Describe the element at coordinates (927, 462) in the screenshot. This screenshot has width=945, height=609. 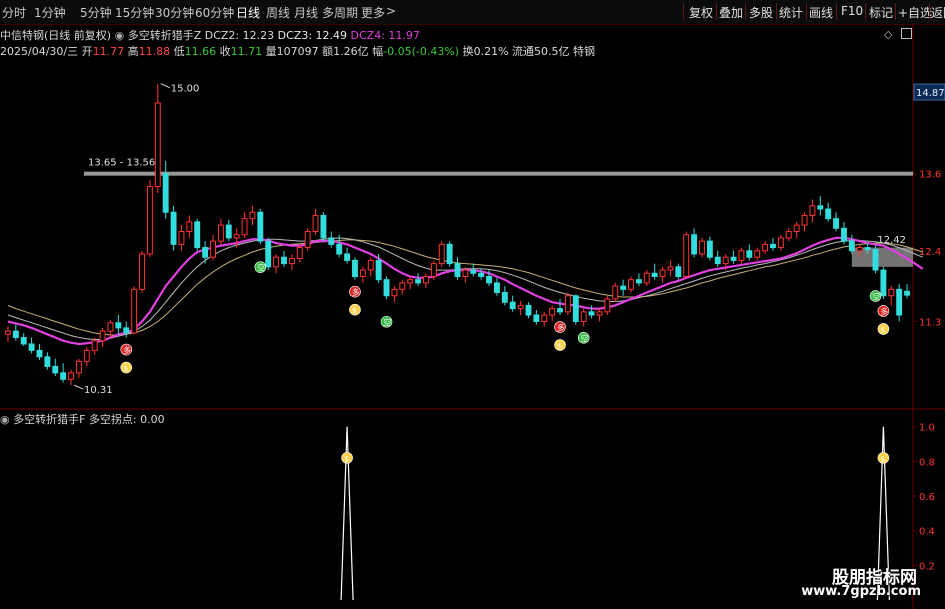
I see `sub-y-tick-label: 0.8` at that location.